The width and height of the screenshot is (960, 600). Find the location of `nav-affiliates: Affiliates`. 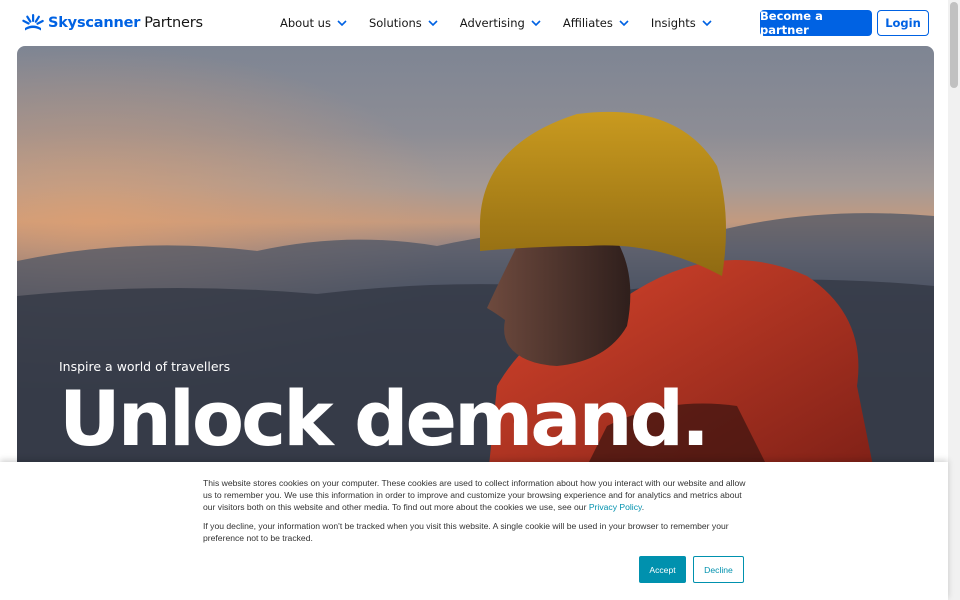

nav-affiliates: Affiliates is located at coordinates (596, 23).